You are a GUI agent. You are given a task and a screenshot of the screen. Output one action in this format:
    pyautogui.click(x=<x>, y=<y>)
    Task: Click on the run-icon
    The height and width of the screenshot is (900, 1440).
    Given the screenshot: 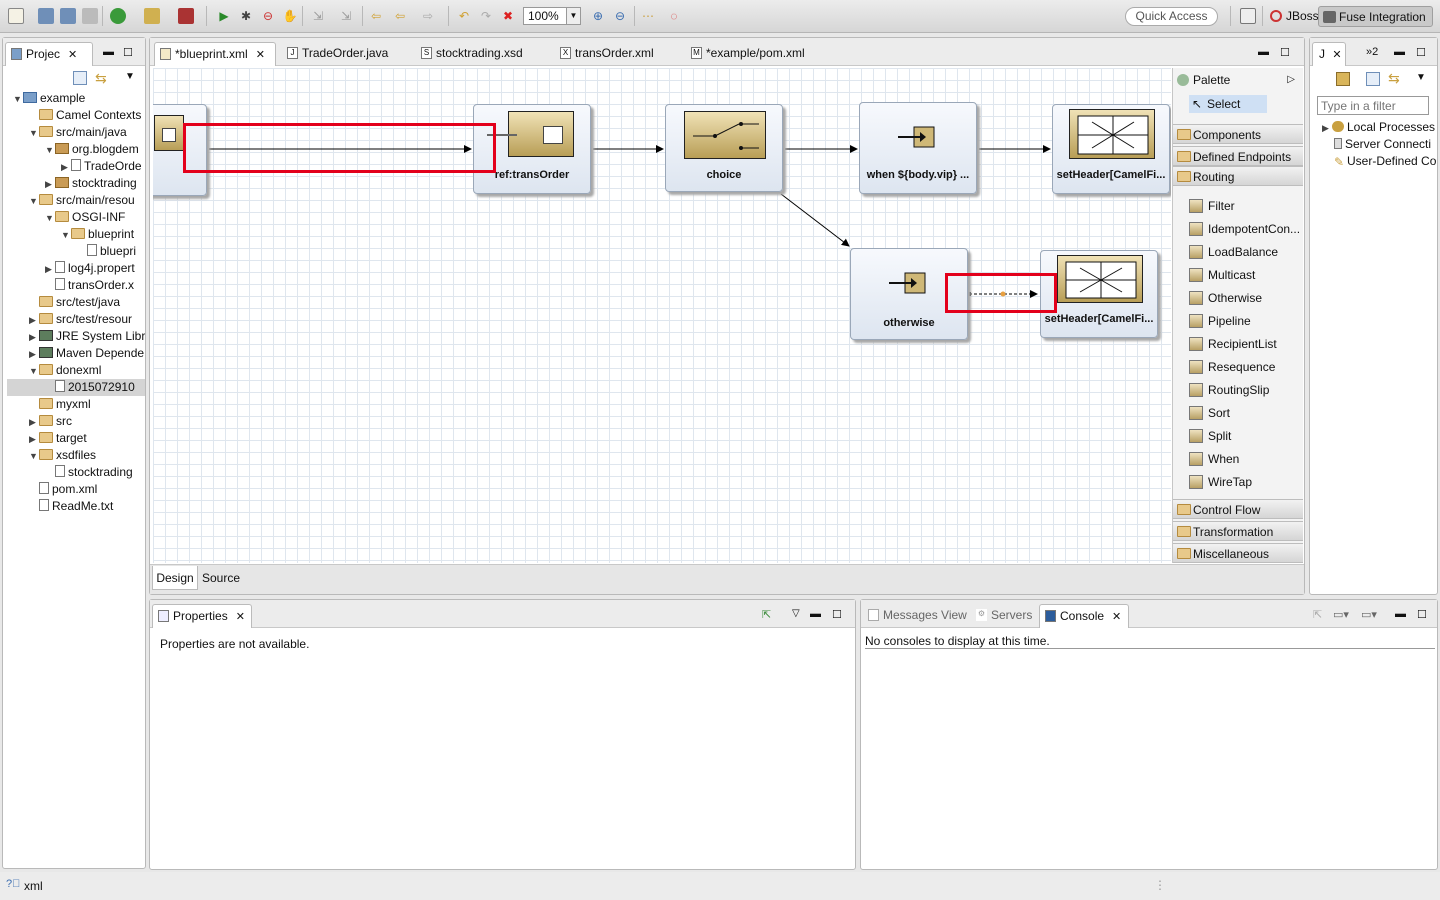 What is the action you would take?
    pyautogui.click(x=118, y=16)
    